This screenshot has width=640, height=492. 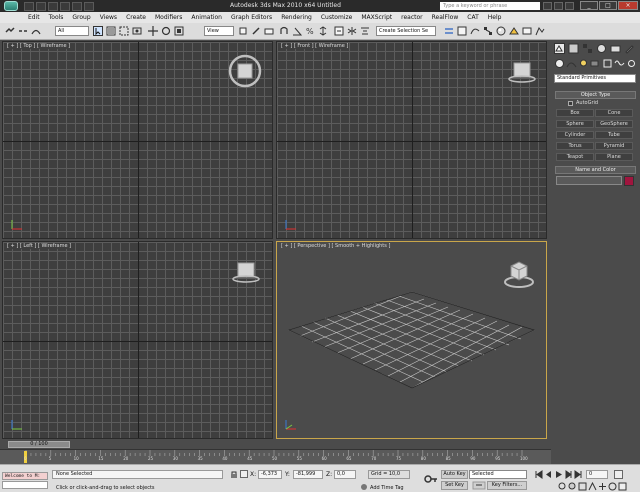 I want to click on mirror-icon, so click(x=352, y=31).